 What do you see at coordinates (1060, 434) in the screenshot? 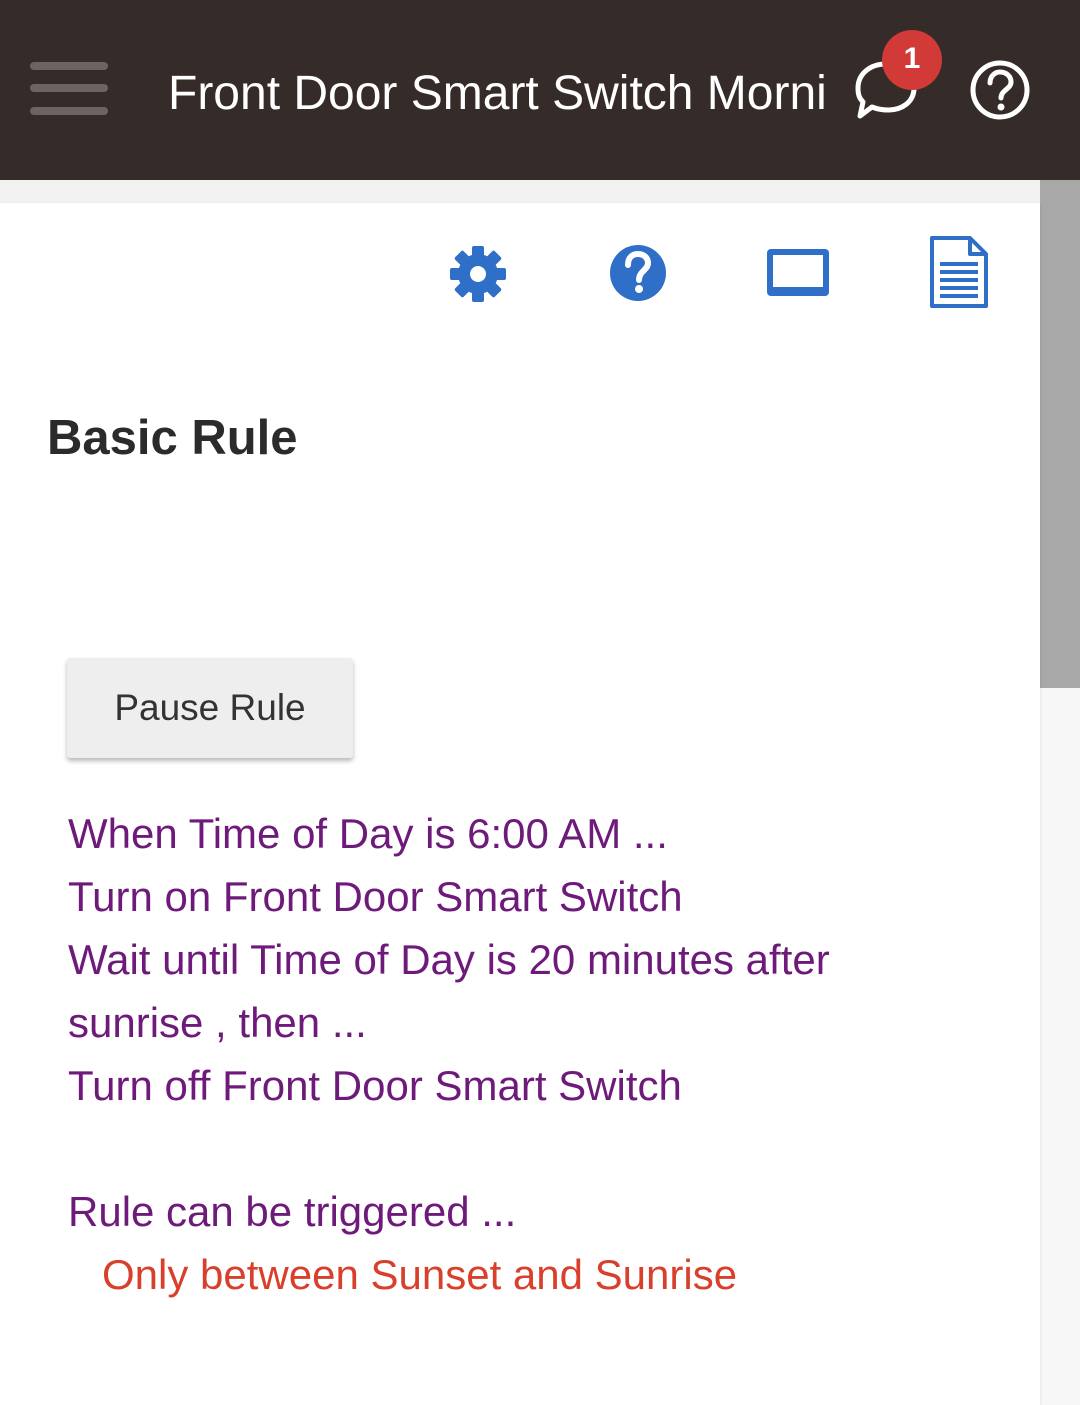
I see `scrollbar-thumb` at bounding box center [1060, 434].